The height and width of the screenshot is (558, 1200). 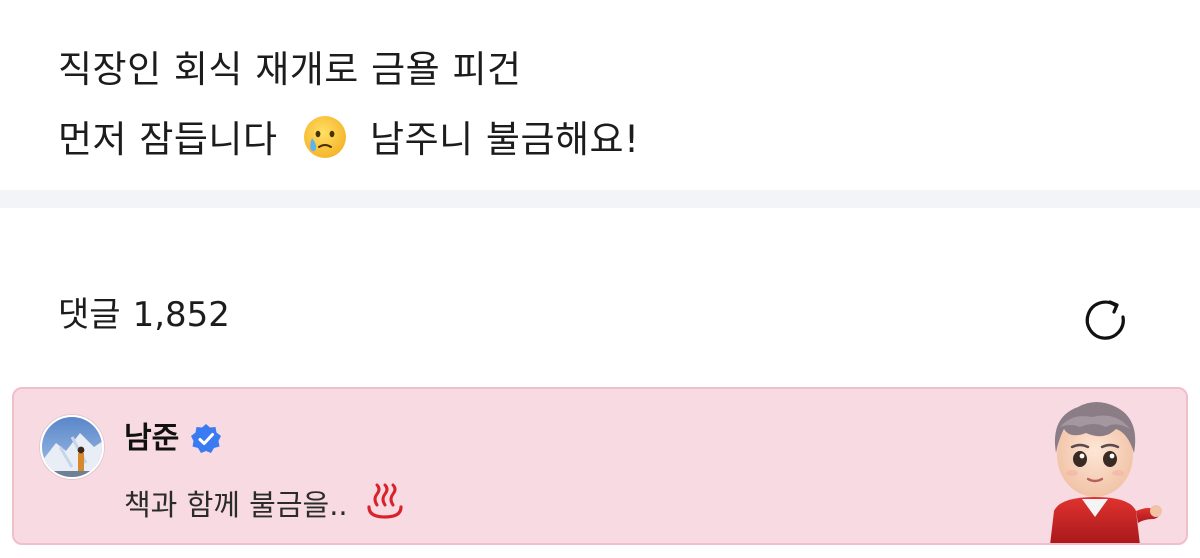 What do you see at coordinates (168, 139) in the screenshot?
I see `post-text-line-2-start: 먼저 잠듭니다` at bounding box center [168, 139].